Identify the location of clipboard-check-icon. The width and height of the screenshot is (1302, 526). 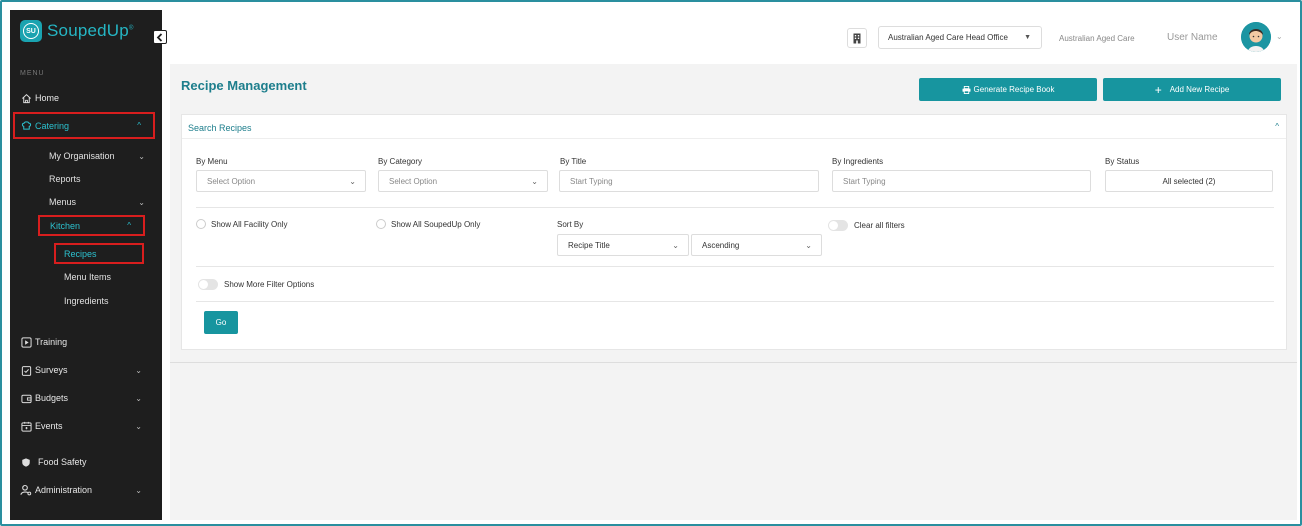
(26, 370).